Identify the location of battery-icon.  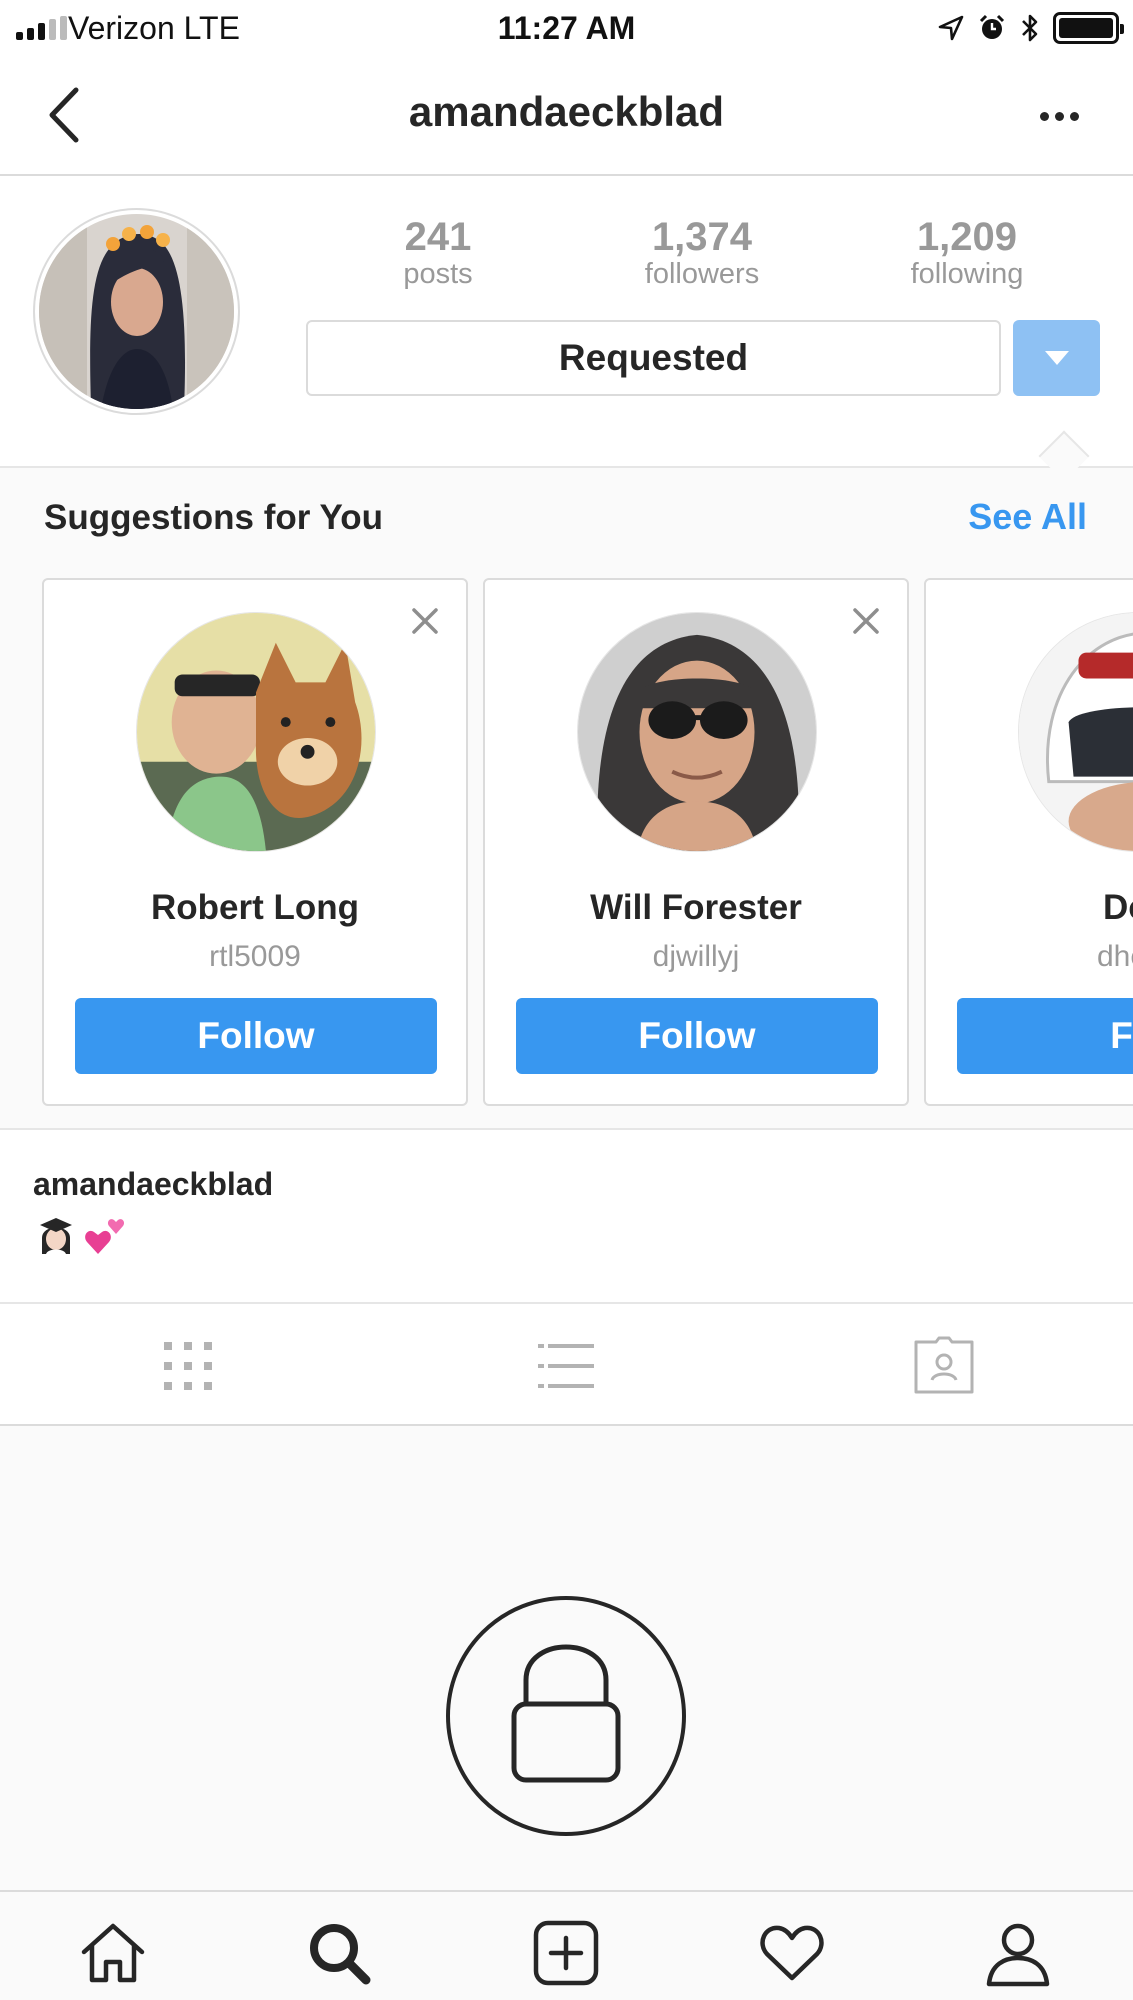
(1088, 28).